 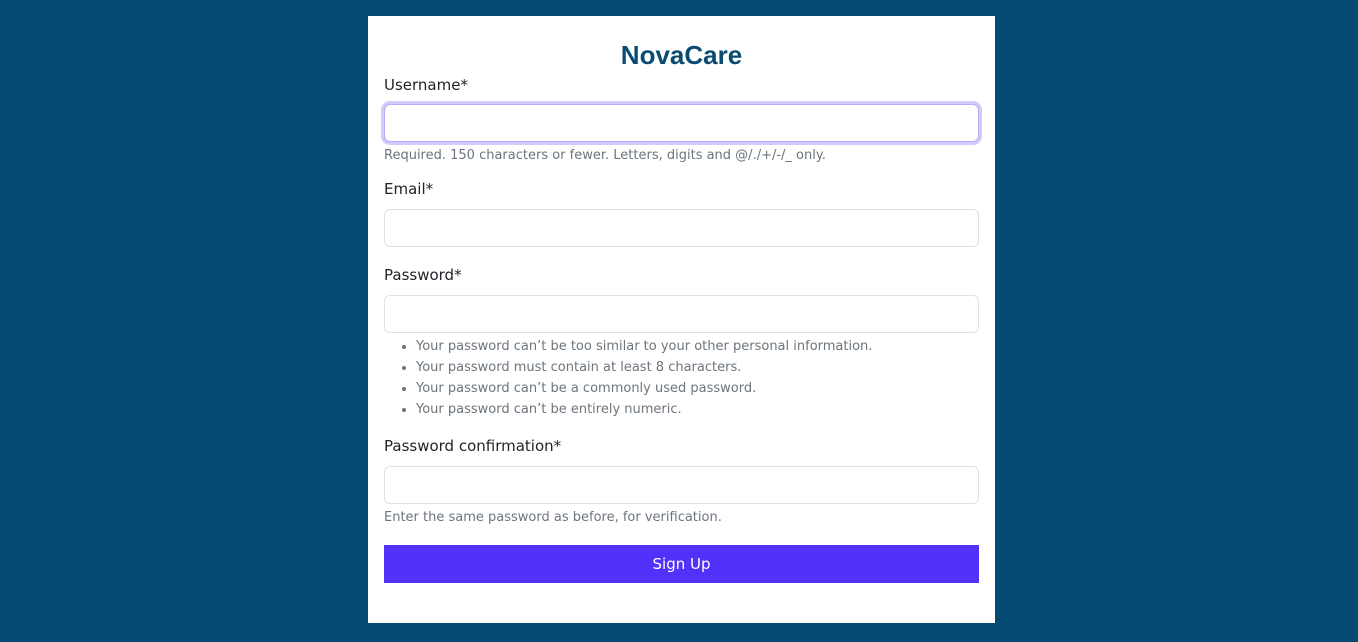 What do you see at coordinates (681, 564) in the screenshot?
I see `sign-up-button: Sign Up` at bounding box center [681, 564].